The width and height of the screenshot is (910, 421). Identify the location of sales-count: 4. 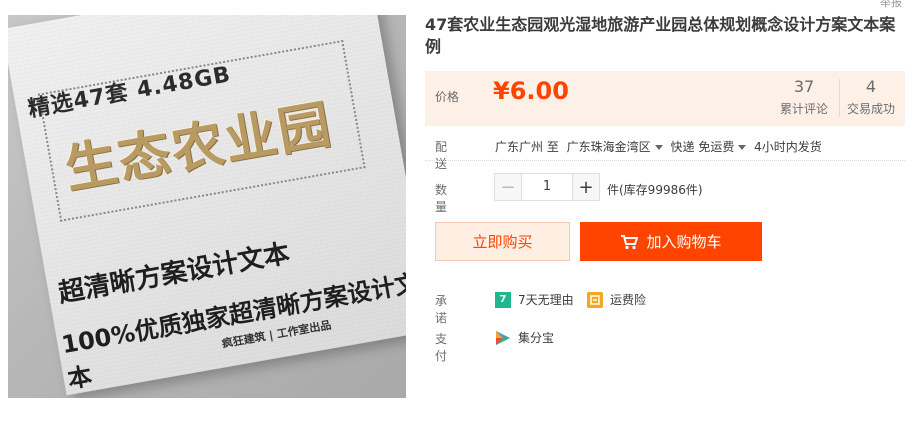
(871, 86).